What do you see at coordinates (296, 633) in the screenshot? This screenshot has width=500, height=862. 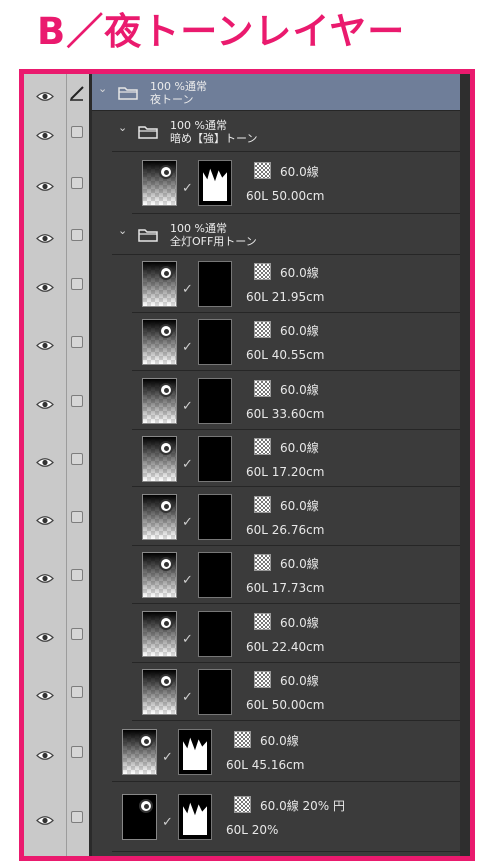 I see `layer-content: ✓ 60.0線 60L 22.40cm` at bounding box center [296, 633].